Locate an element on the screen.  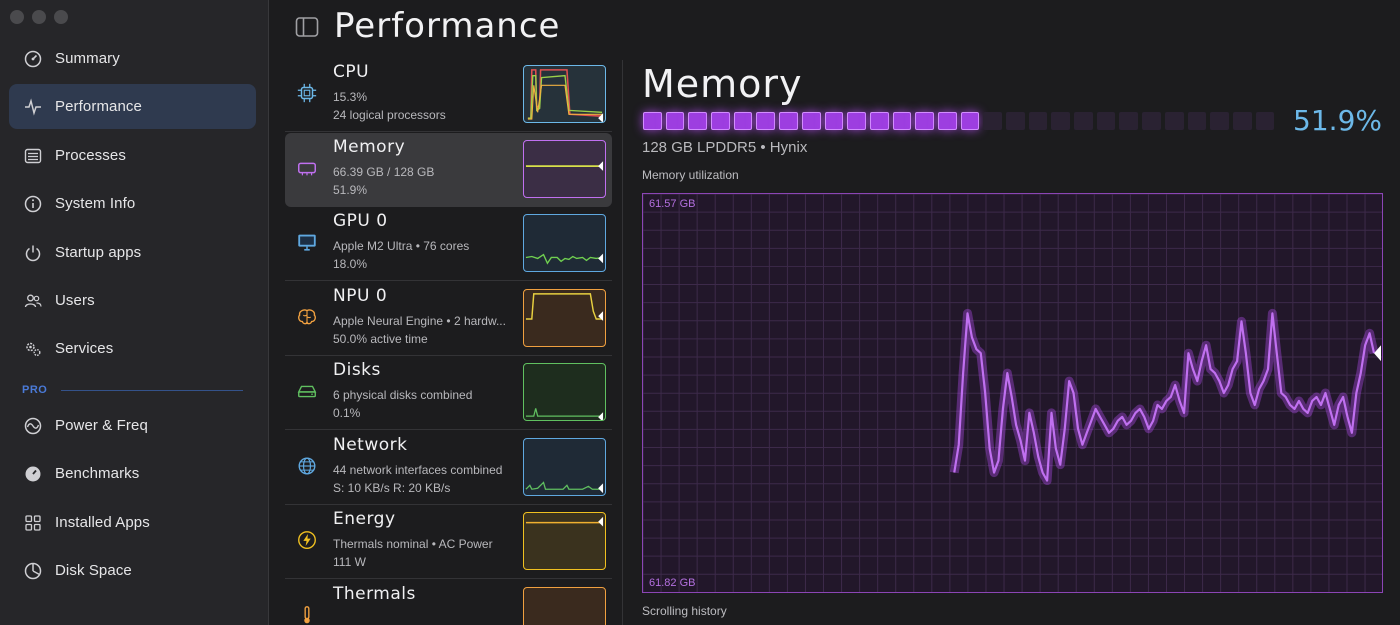
bolt-icon is located at coordinates (308, 541).